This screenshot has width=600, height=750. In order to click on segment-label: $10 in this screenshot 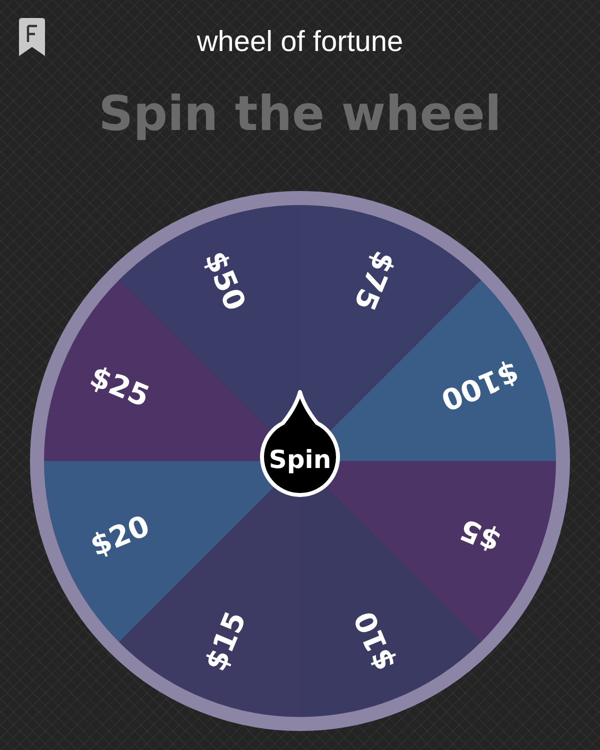, I will do `click(374, 641)`.